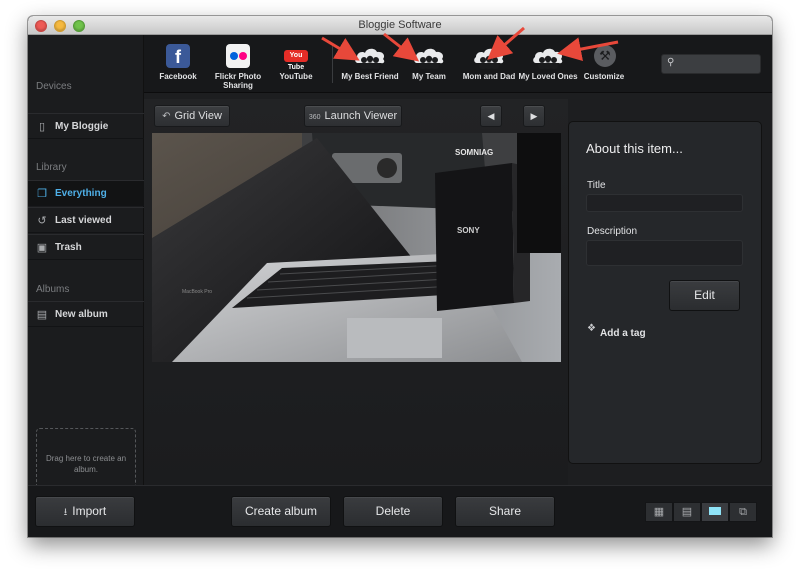 The height and width of the screenshot is (575, 800). Describe the element at coordinates (54, 86) in the screenshot. I see `sidebar-heading-devices: Devices` at that location.